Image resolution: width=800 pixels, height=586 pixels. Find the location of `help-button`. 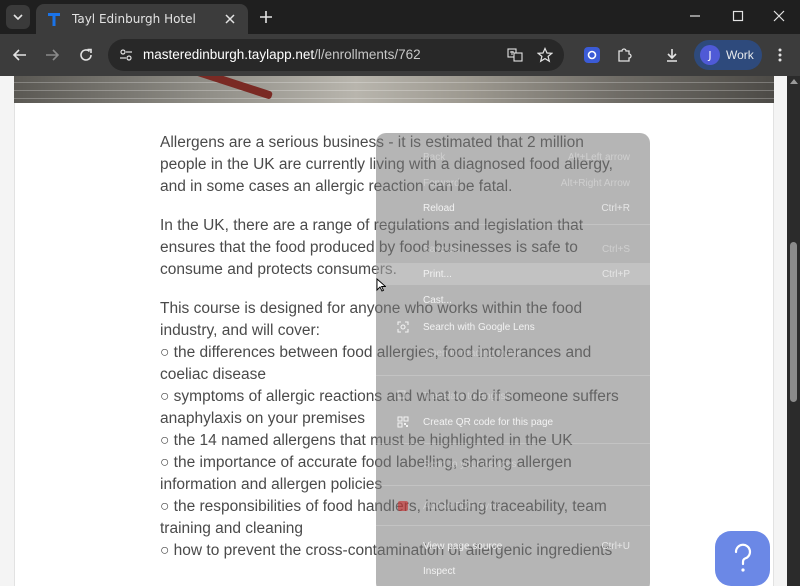

help-button is located at coordinates (742, 558).